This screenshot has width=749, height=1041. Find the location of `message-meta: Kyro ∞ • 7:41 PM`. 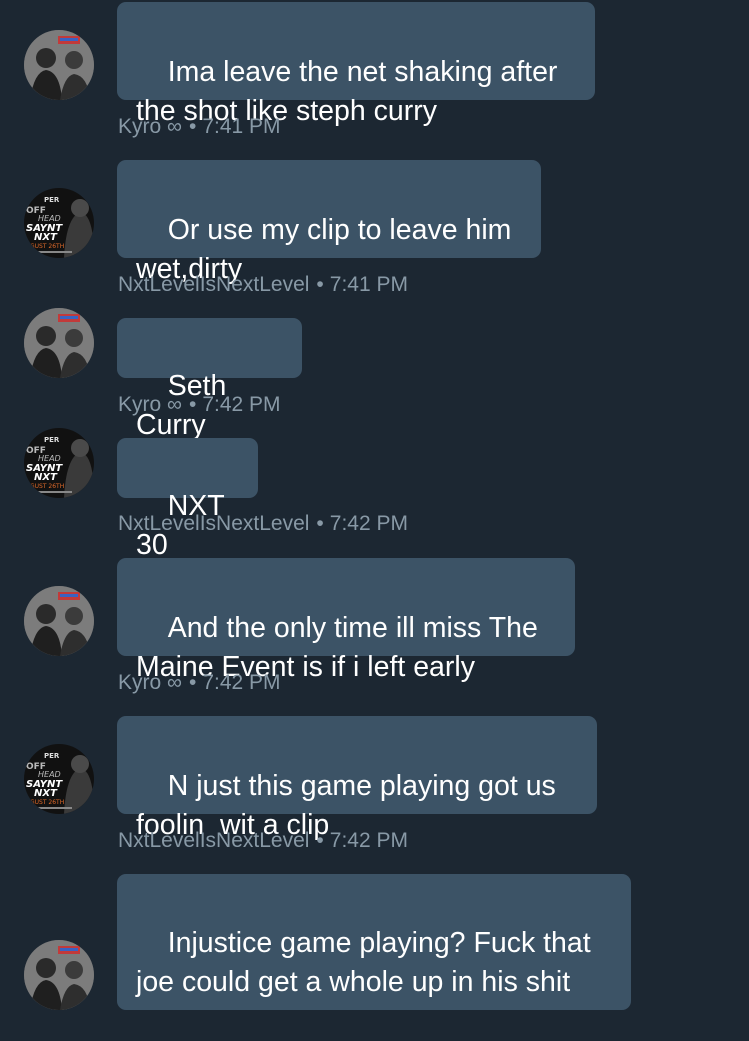

message-meta: Kyro ∞ • 7:41 PM is located at coordinates (199, 126).